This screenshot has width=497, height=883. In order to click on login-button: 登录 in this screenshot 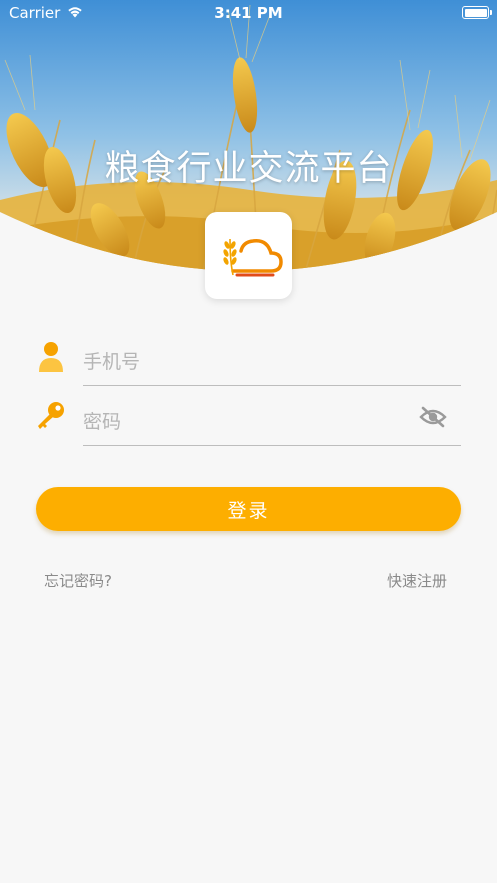, I will do `click(248, 509)`.